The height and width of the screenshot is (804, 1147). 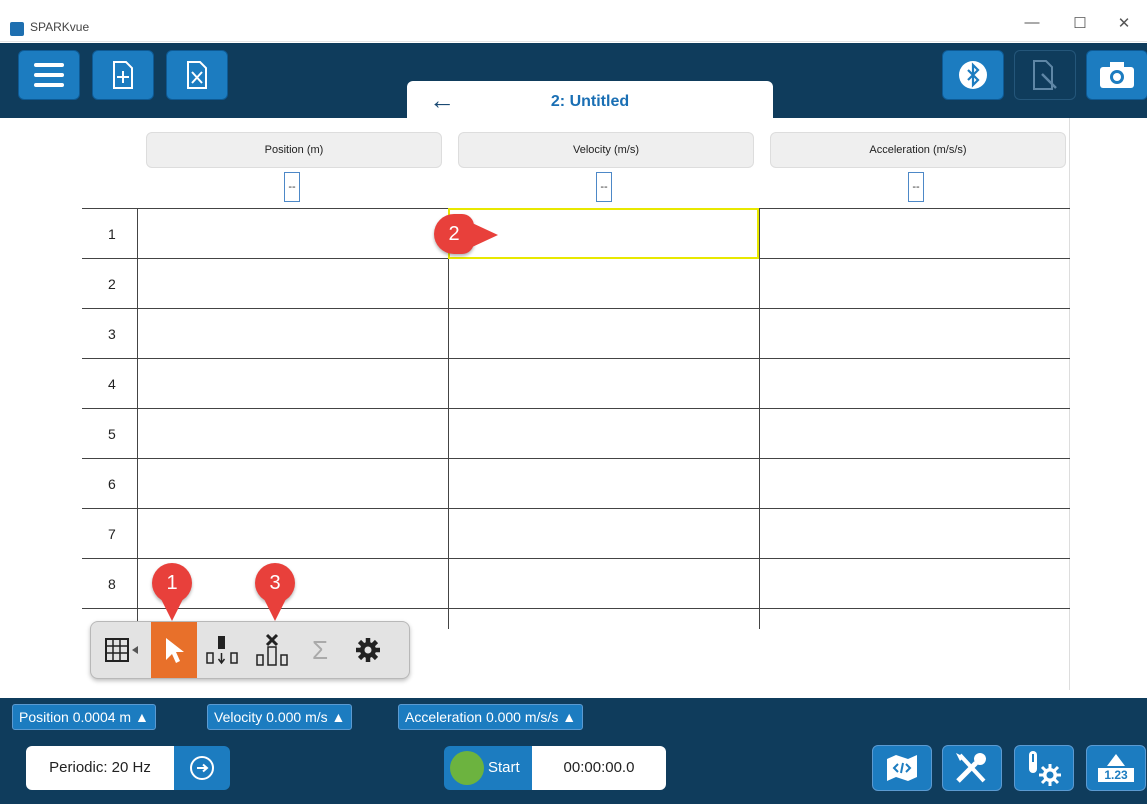 What do you see at coordinates (573, 21) in the screenshot?
I see `title-bar: SPARKvue — ☐ ✕` at bounding box center [573, 21].